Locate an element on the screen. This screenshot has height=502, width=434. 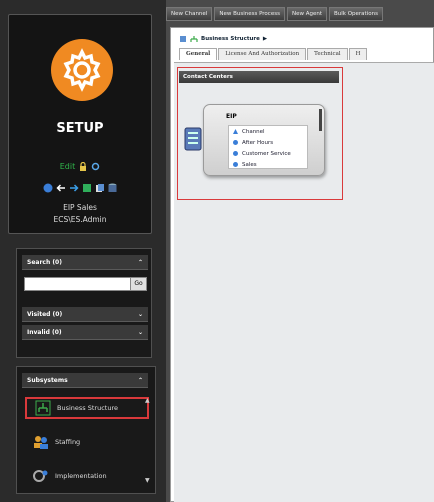
user-account: ECS\ES.Admin is located at coordinates (80, 219).